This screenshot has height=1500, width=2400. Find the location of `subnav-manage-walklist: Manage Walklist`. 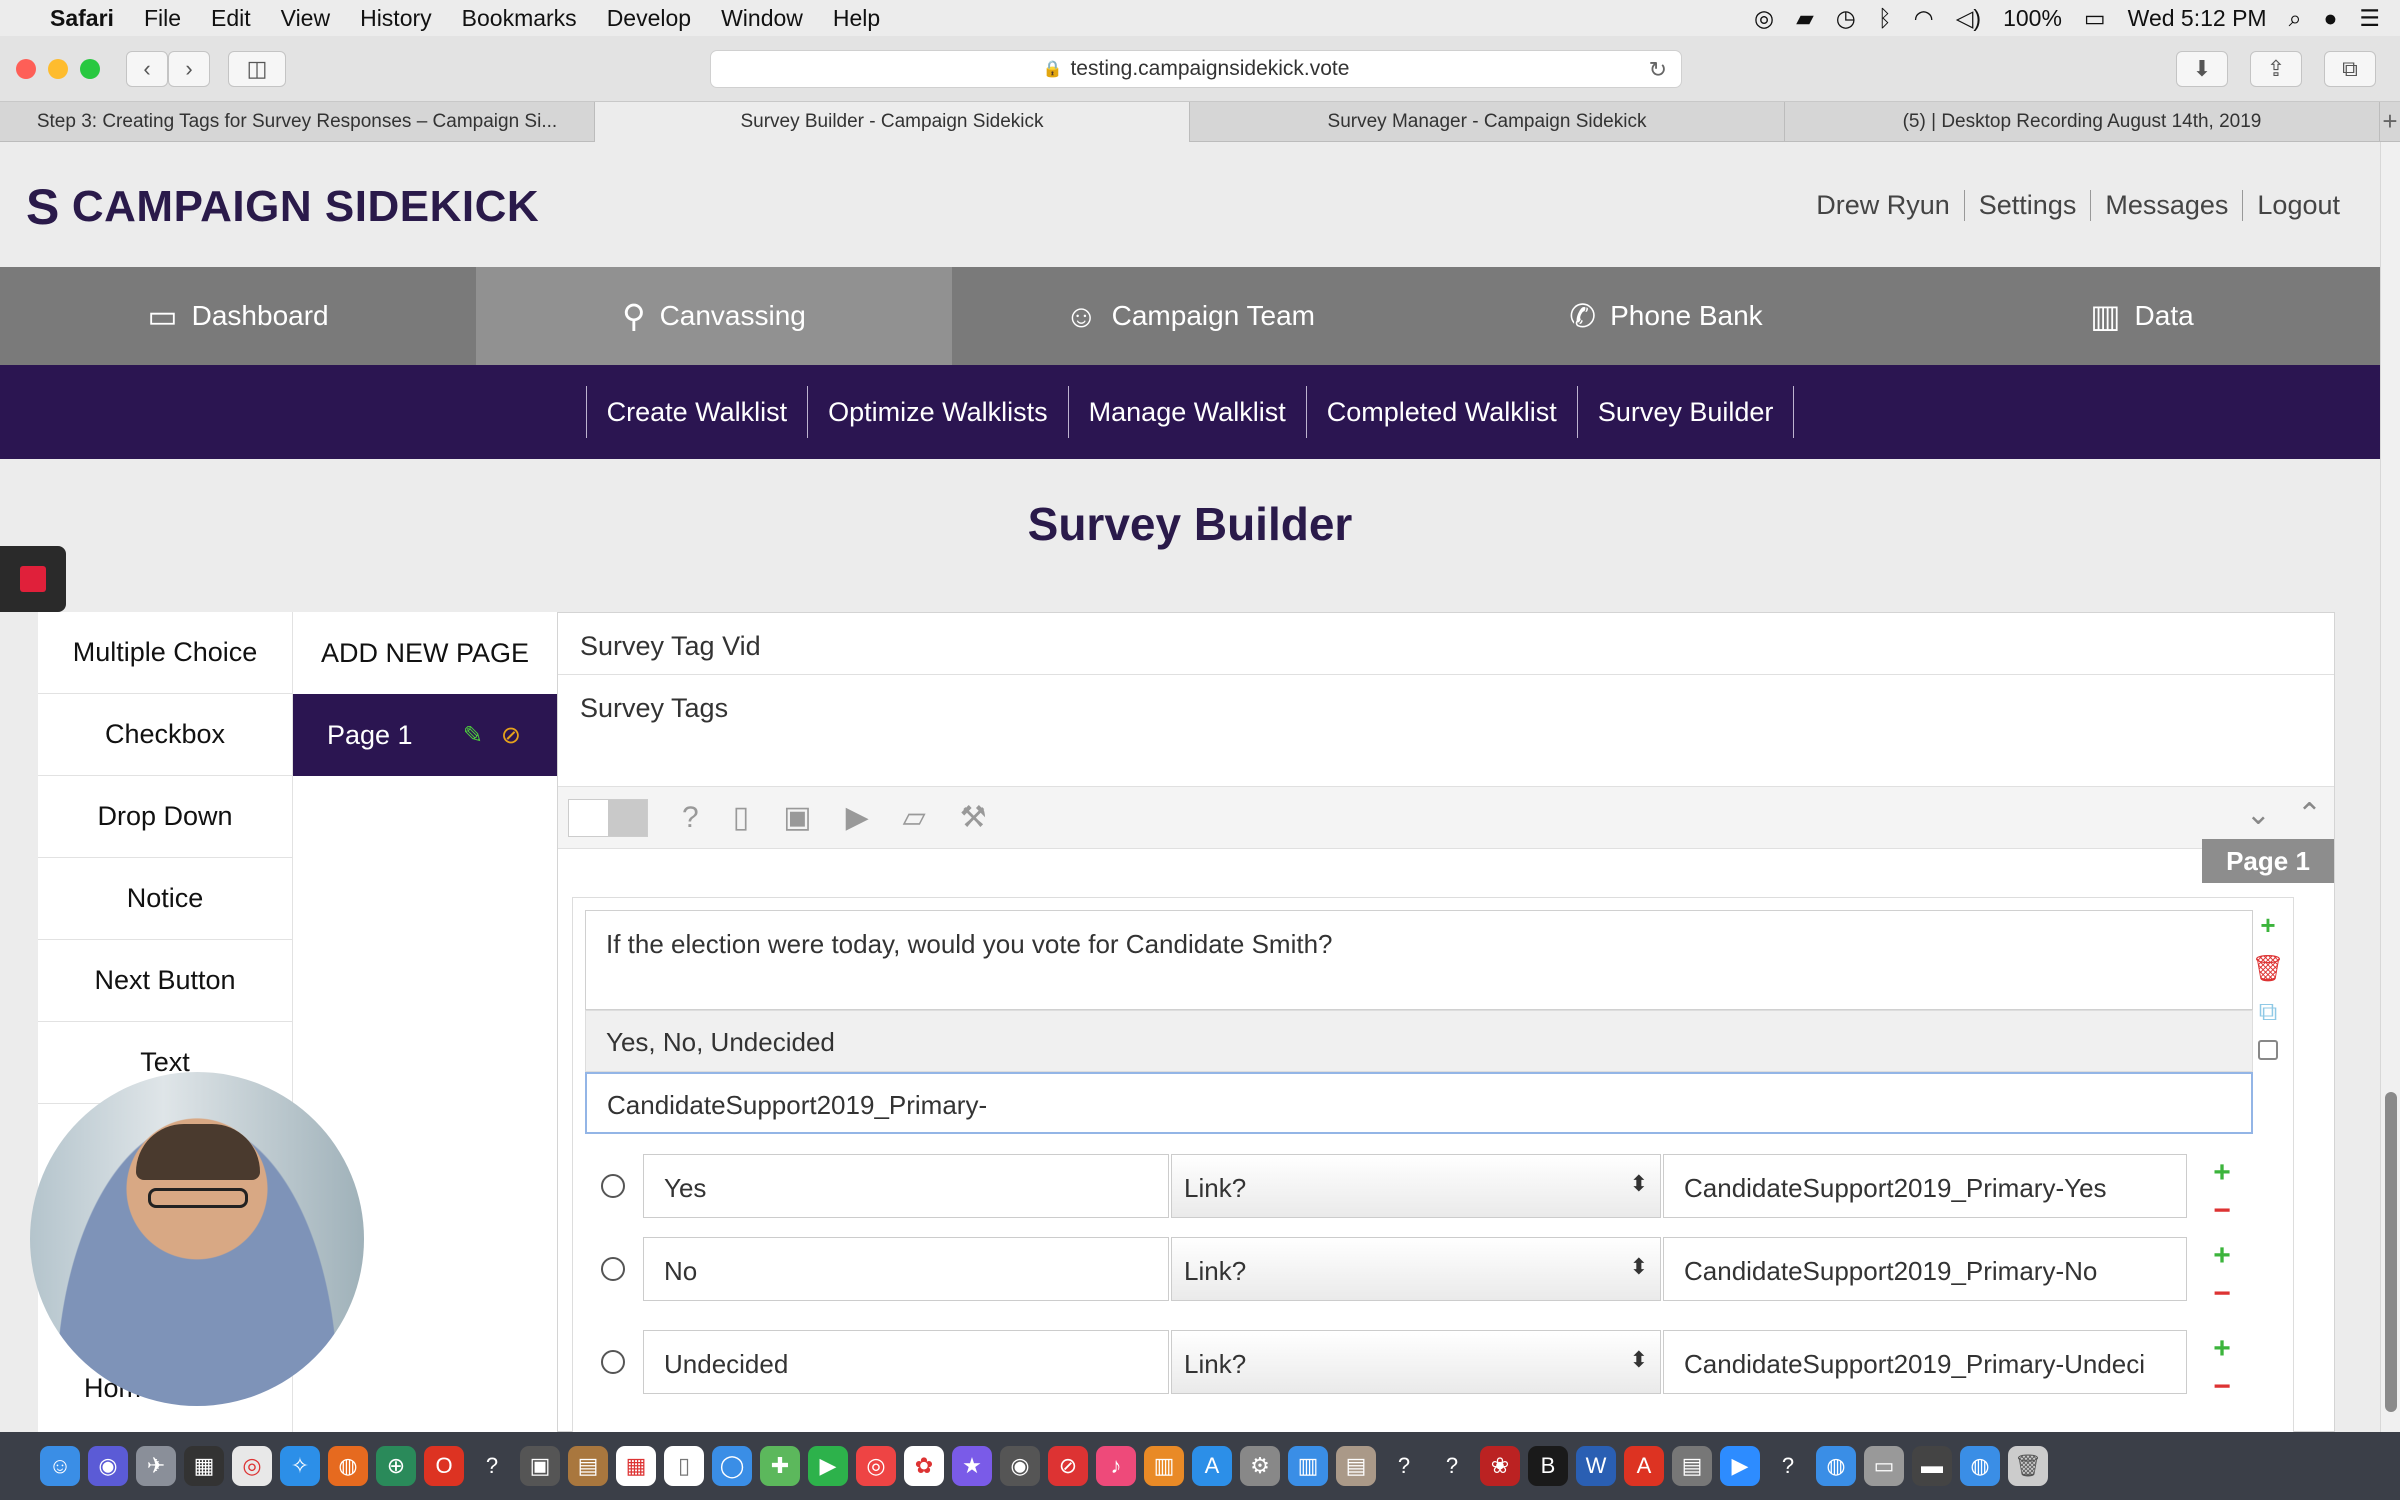

subnav-manage-walklist: Manage Walklist is located at coordinates (1186, 412).